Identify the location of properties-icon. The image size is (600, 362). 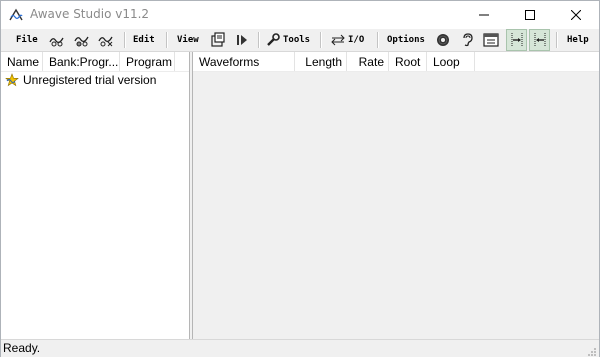
(218, 39).